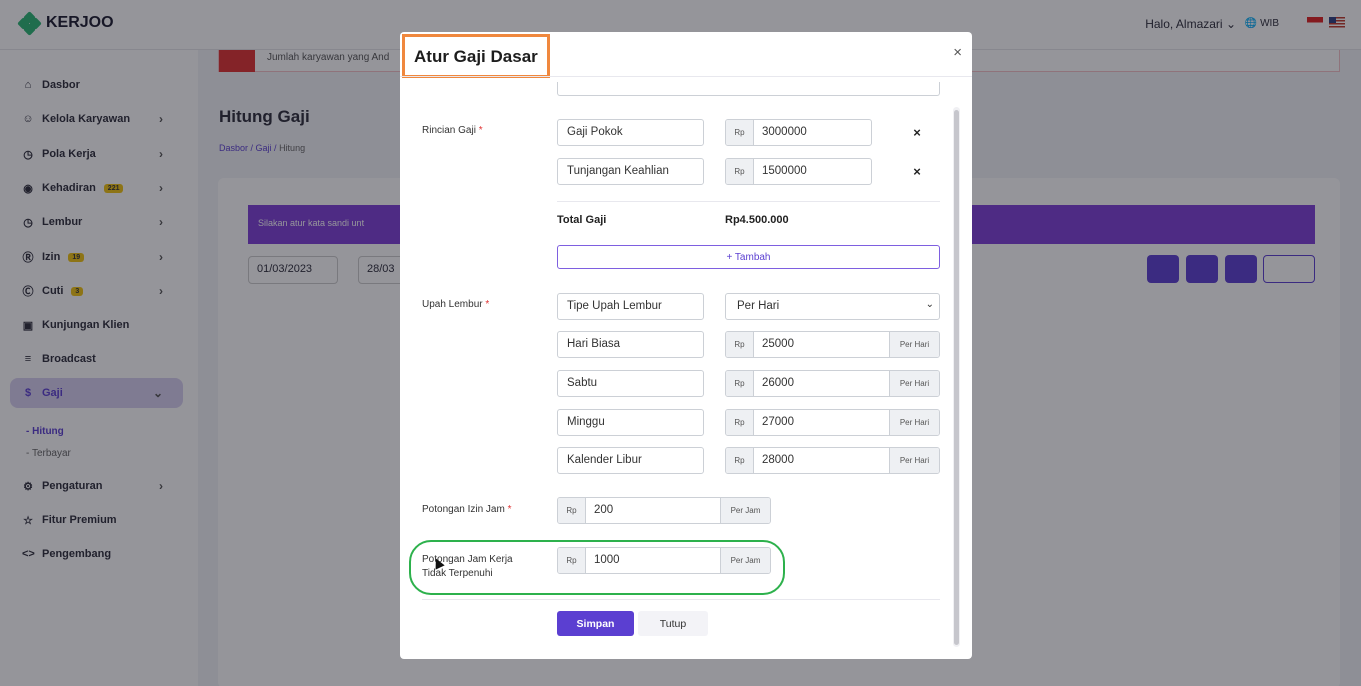 The height and width of the screenshot is (686, 1361). What do you see at coordinates (832, 383) in the screenshot?
I see `overtime-rate-input: Rp 26000 Per Hari` at bounding box center [832, 383].